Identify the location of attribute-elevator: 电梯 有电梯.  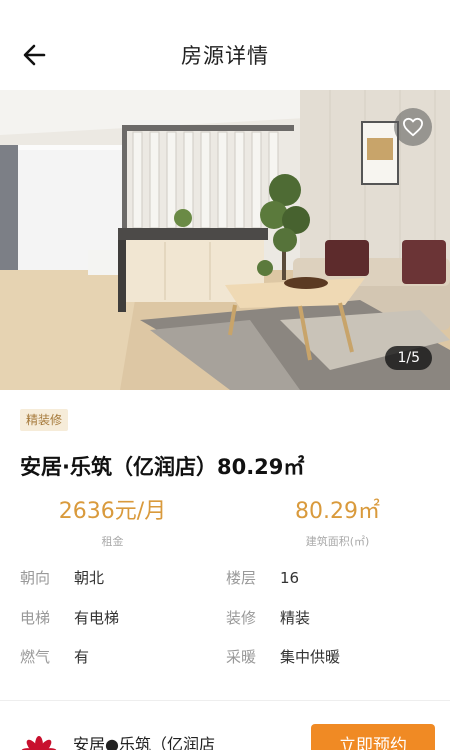
(69, 618).